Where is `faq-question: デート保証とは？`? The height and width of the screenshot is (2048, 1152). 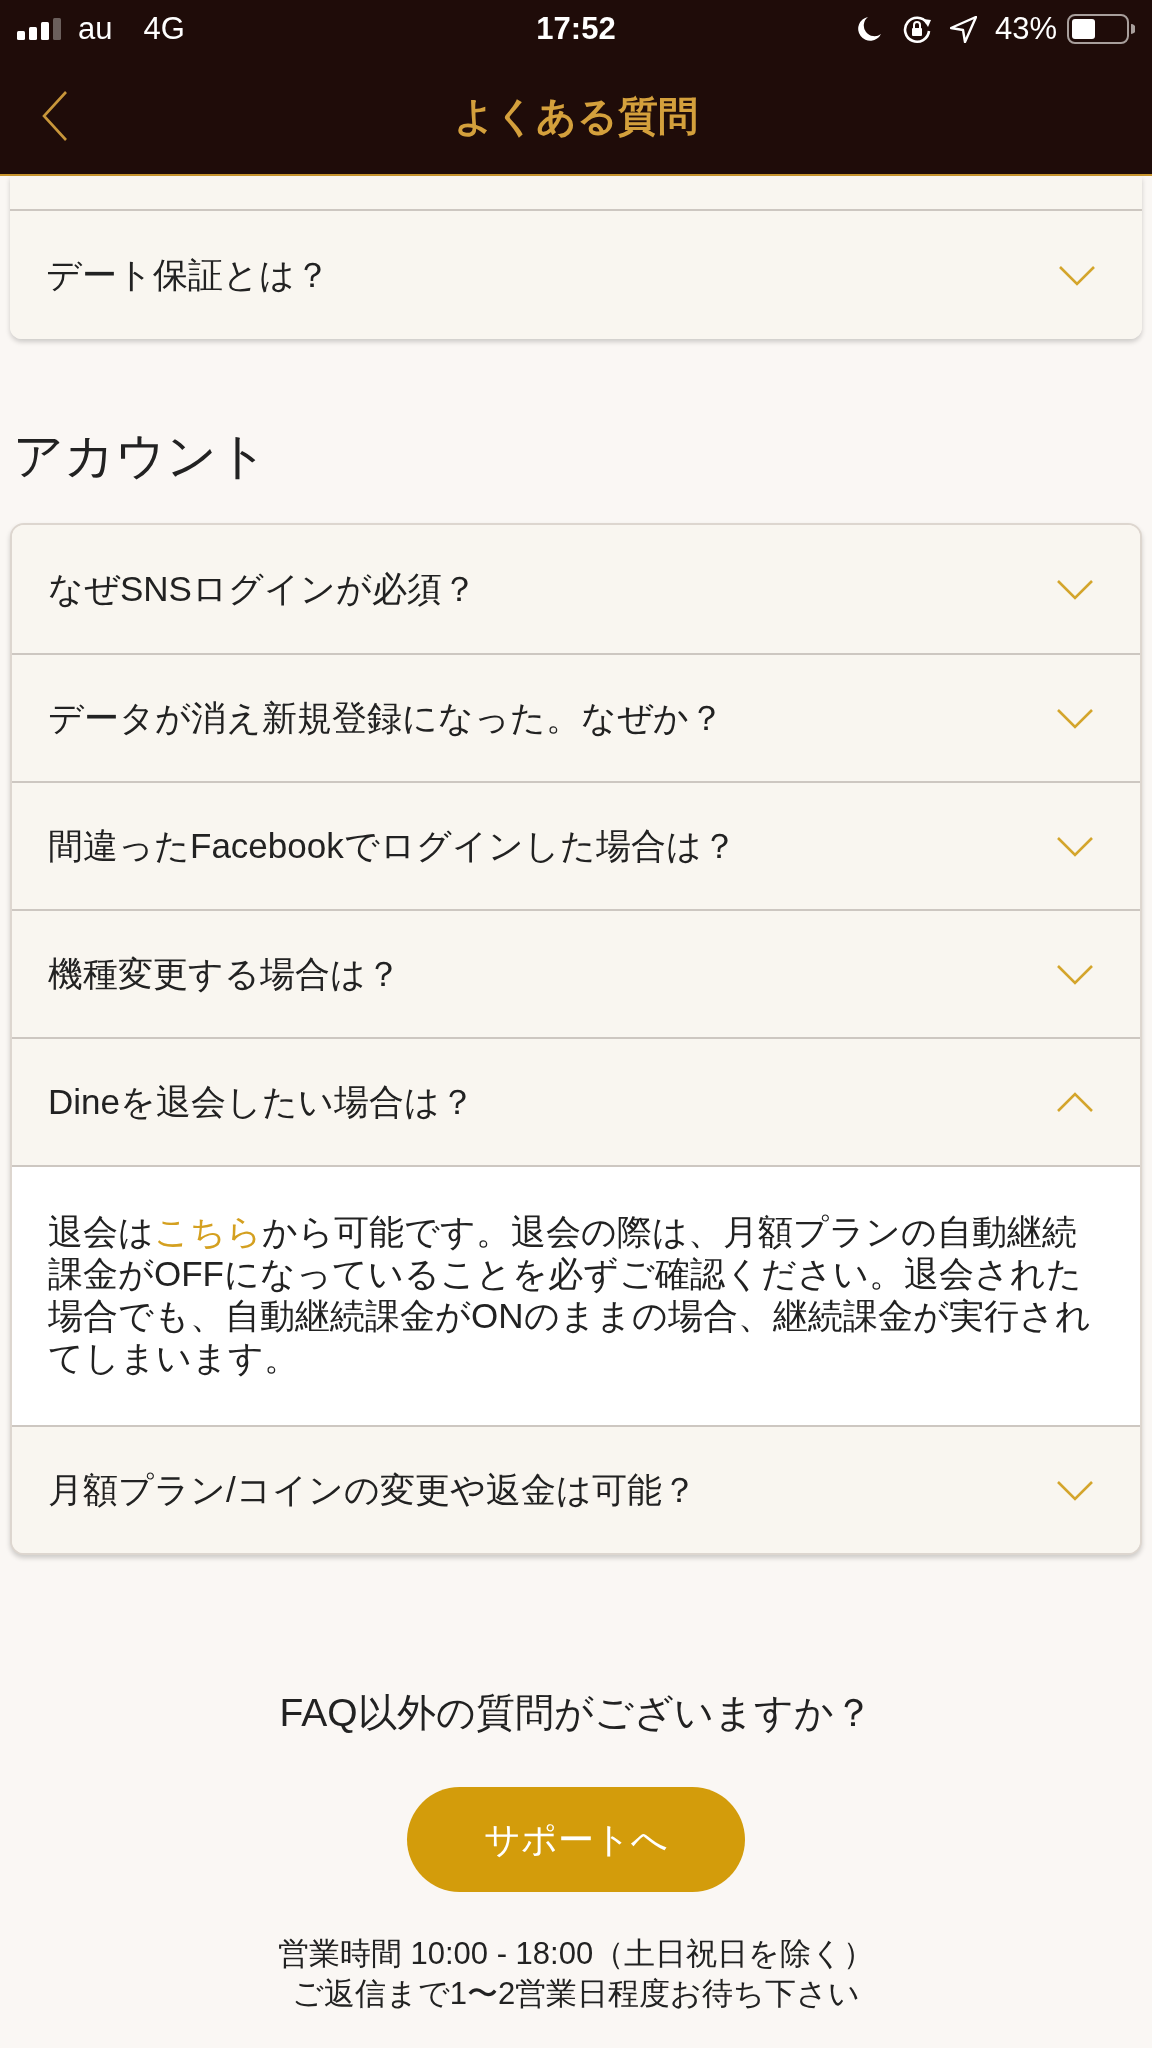 faq-question: デート保証とは？ is located at coordinates (576, 275).